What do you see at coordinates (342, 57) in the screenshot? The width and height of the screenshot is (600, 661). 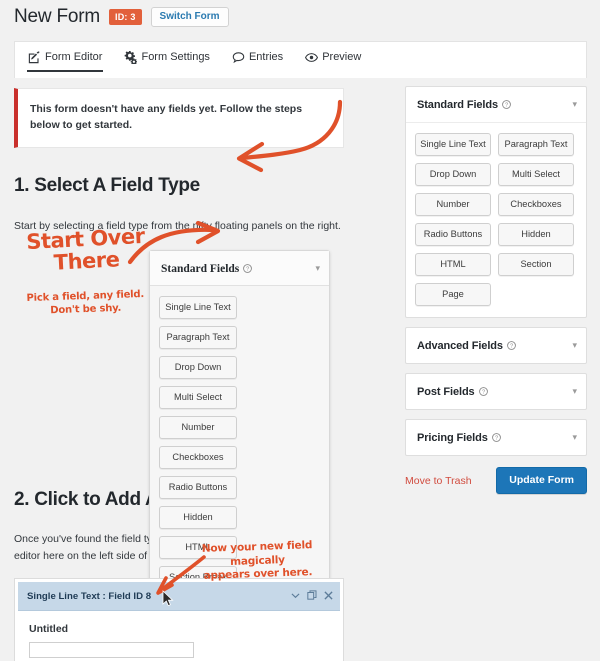 I see `tab-label: Preview` at bounding box center [342, 57].